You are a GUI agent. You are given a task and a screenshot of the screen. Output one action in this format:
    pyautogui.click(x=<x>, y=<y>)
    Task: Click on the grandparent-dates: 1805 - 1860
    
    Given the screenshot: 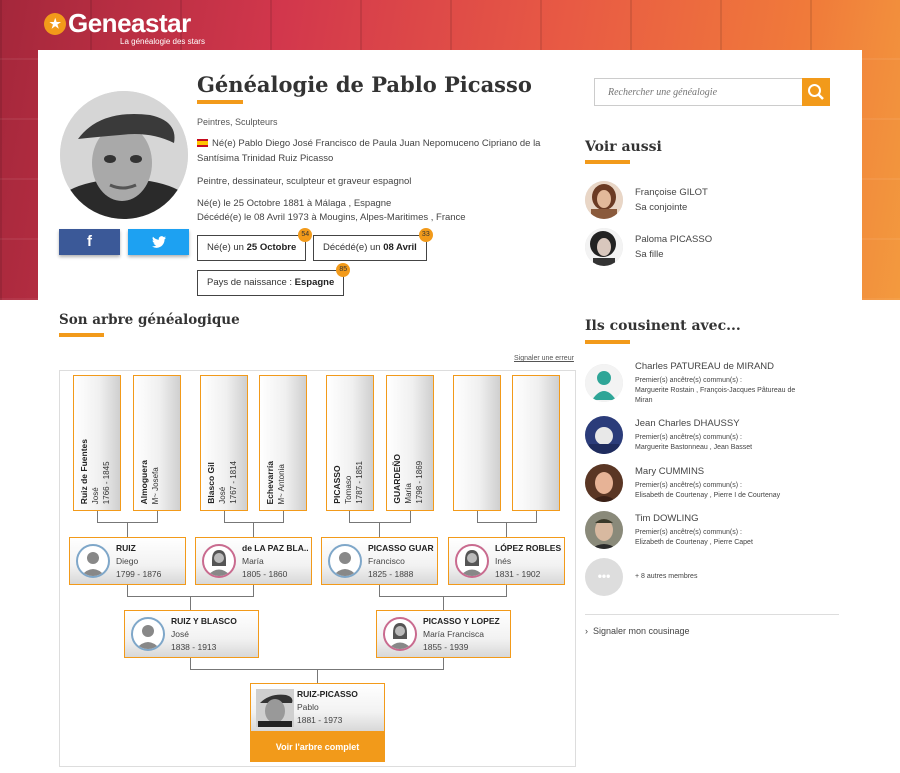 What is the action you would take?
    pyautogui.click(x=265, y=574)
    